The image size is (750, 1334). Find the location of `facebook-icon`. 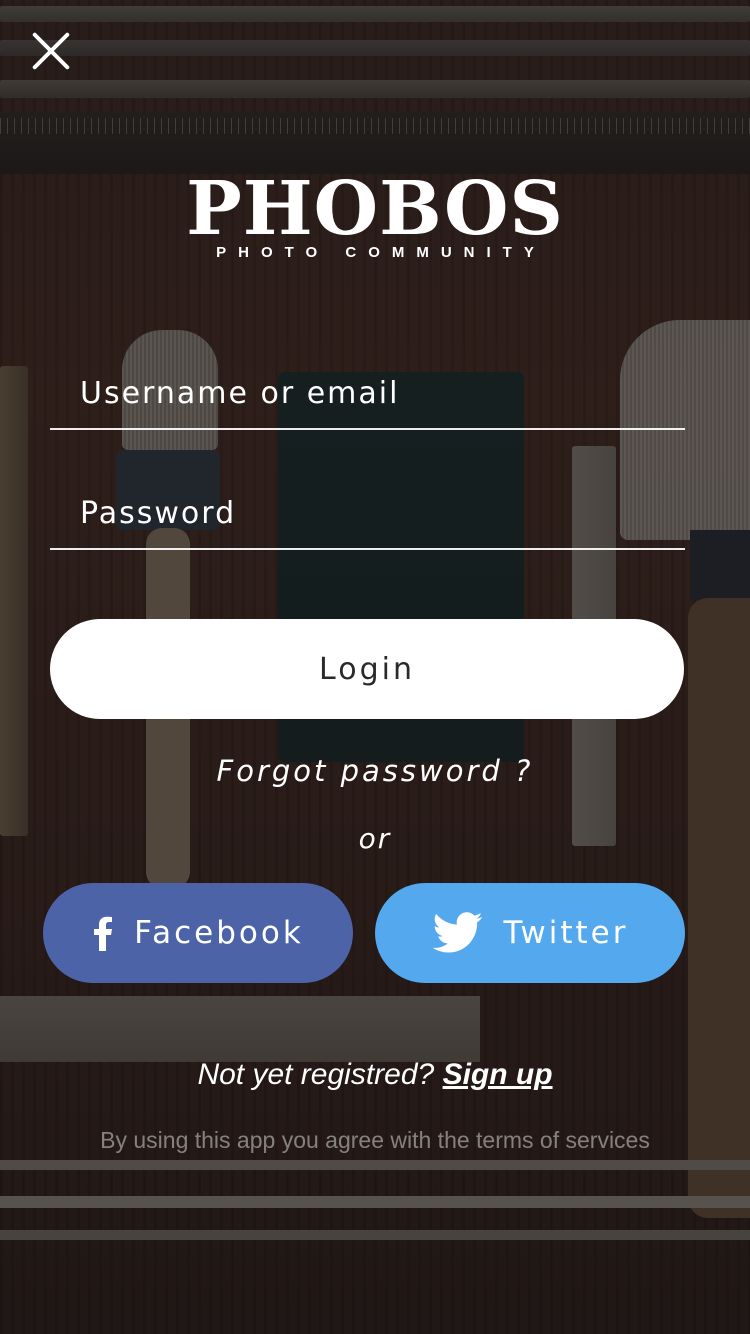

facebook-icon is located at coordinates (103, 933).